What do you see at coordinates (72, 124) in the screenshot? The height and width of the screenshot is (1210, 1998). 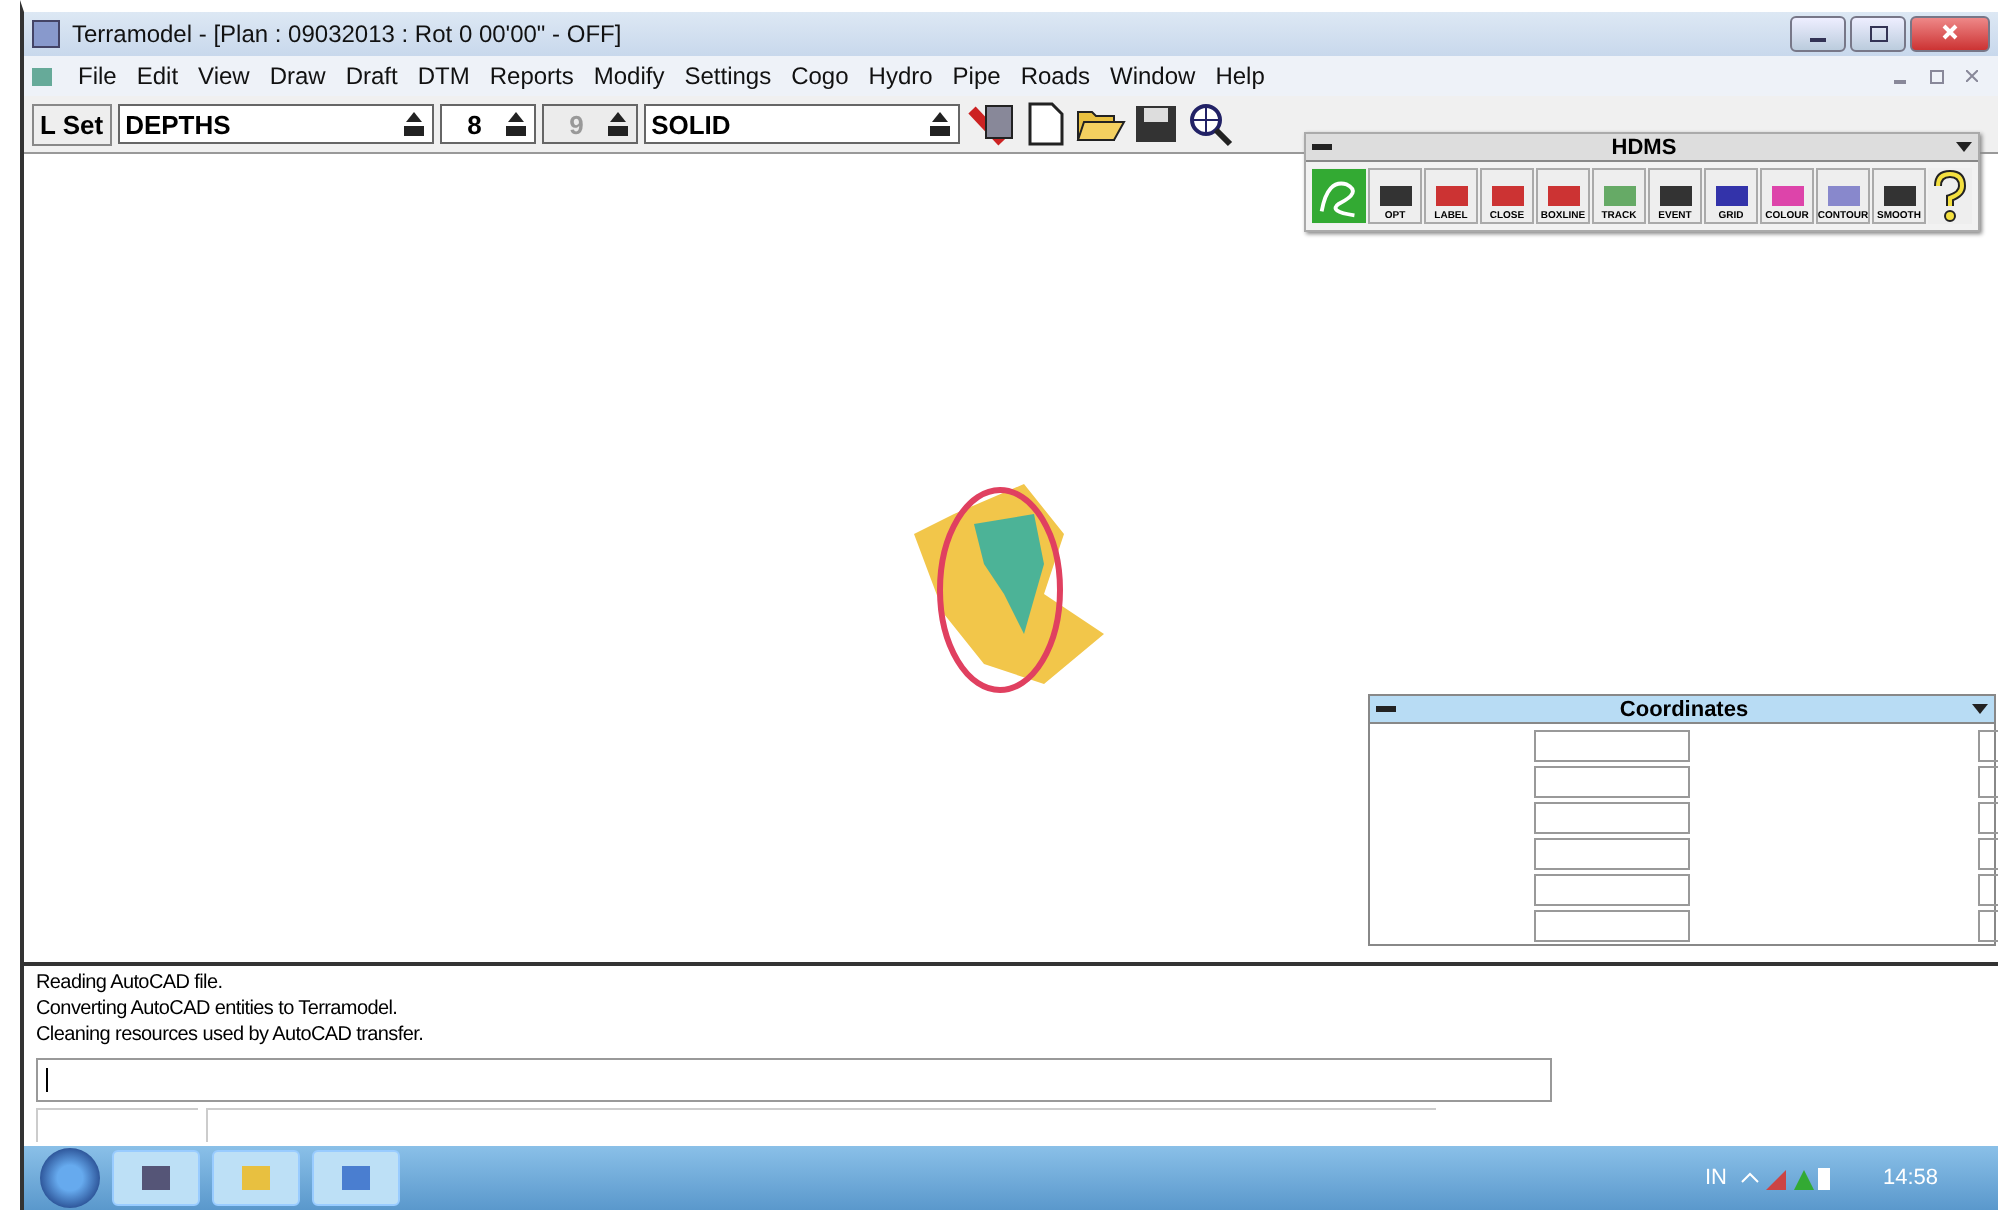 I see `layer-set-button: L Set` at bounding box center [72, 124].